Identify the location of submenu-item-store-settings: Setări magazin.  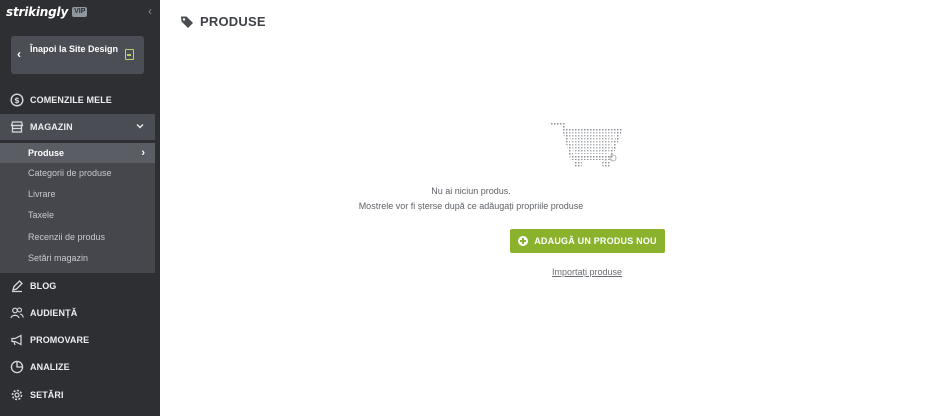
(77, 258).